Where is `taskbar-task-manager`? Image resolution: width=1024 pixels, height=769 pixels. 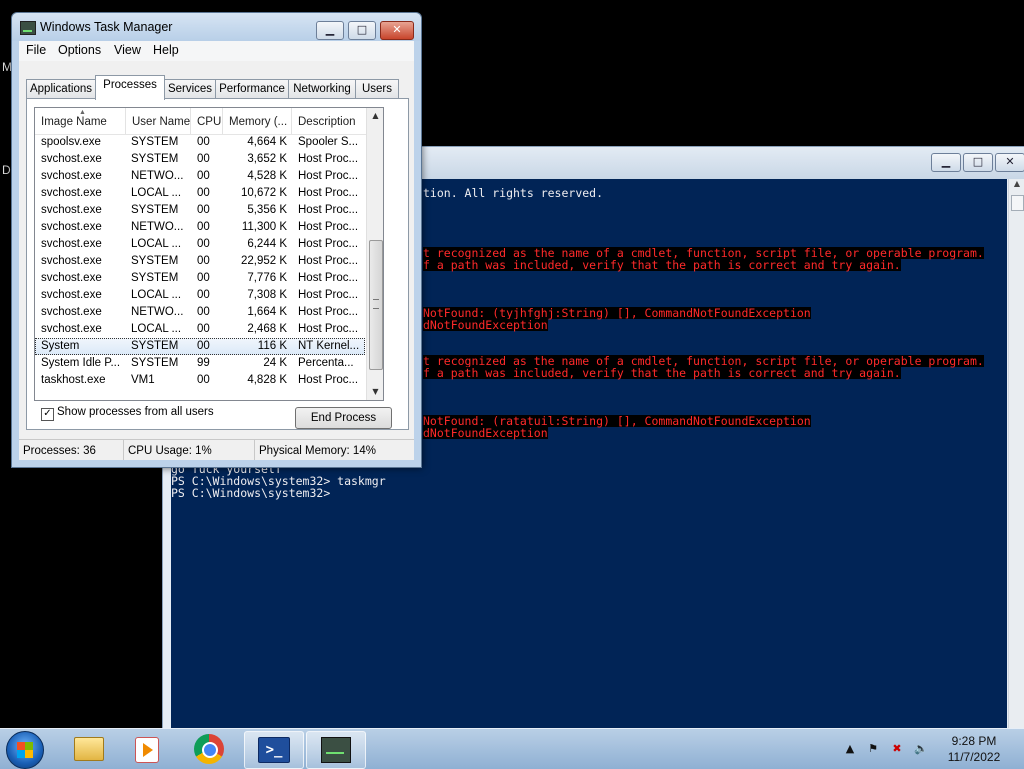 taskbar-task-manager is located at coordinates (336, 750).